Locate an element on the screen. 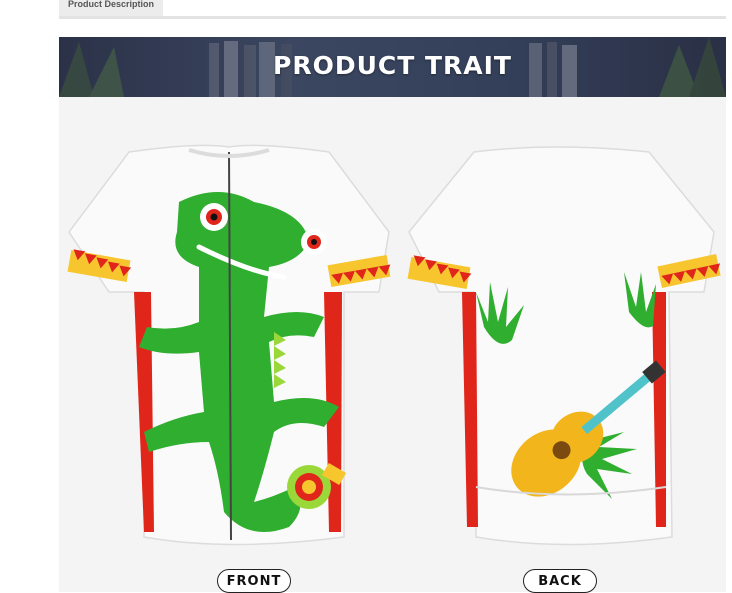 This screenshot has width=732, height=593. tab-product-description: Product Description is located at coordinates (111, 8).